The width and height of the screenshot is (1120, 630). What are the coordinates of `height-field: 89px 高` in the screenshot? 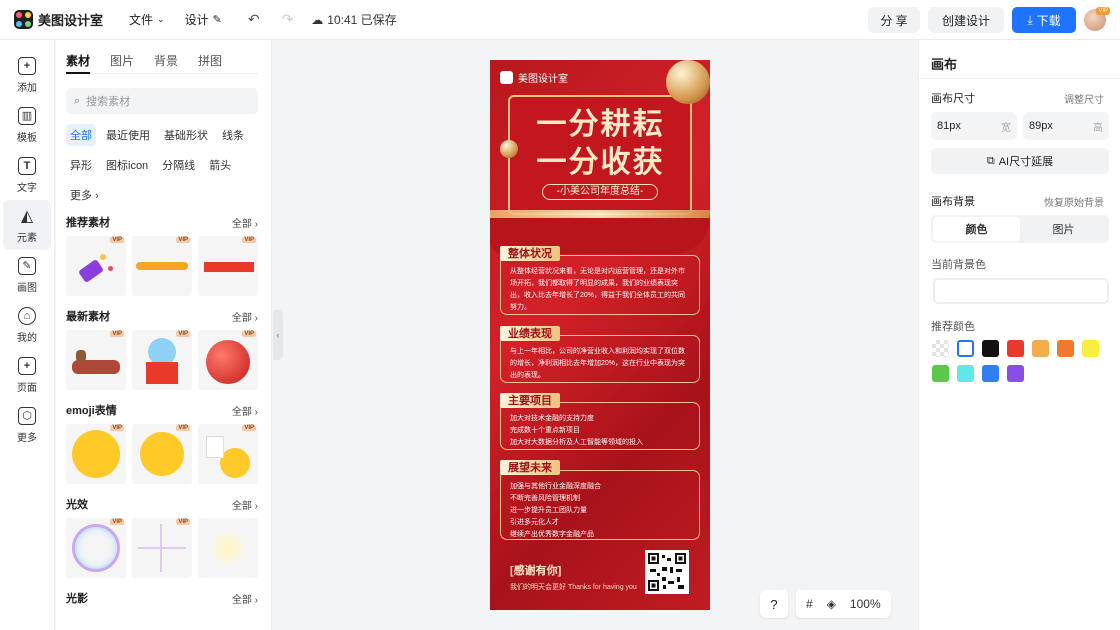 It's located at (1066, 126).